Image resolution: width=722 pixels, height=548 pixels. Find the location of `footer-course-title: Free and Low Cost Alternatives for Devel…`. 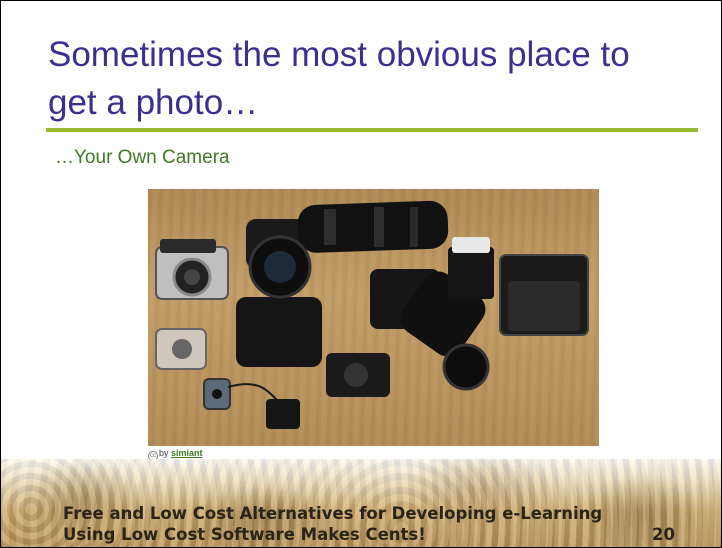

footer-course-title: Free and Low Cost Alternatives for Devel… is located at coordinates (333, 513).